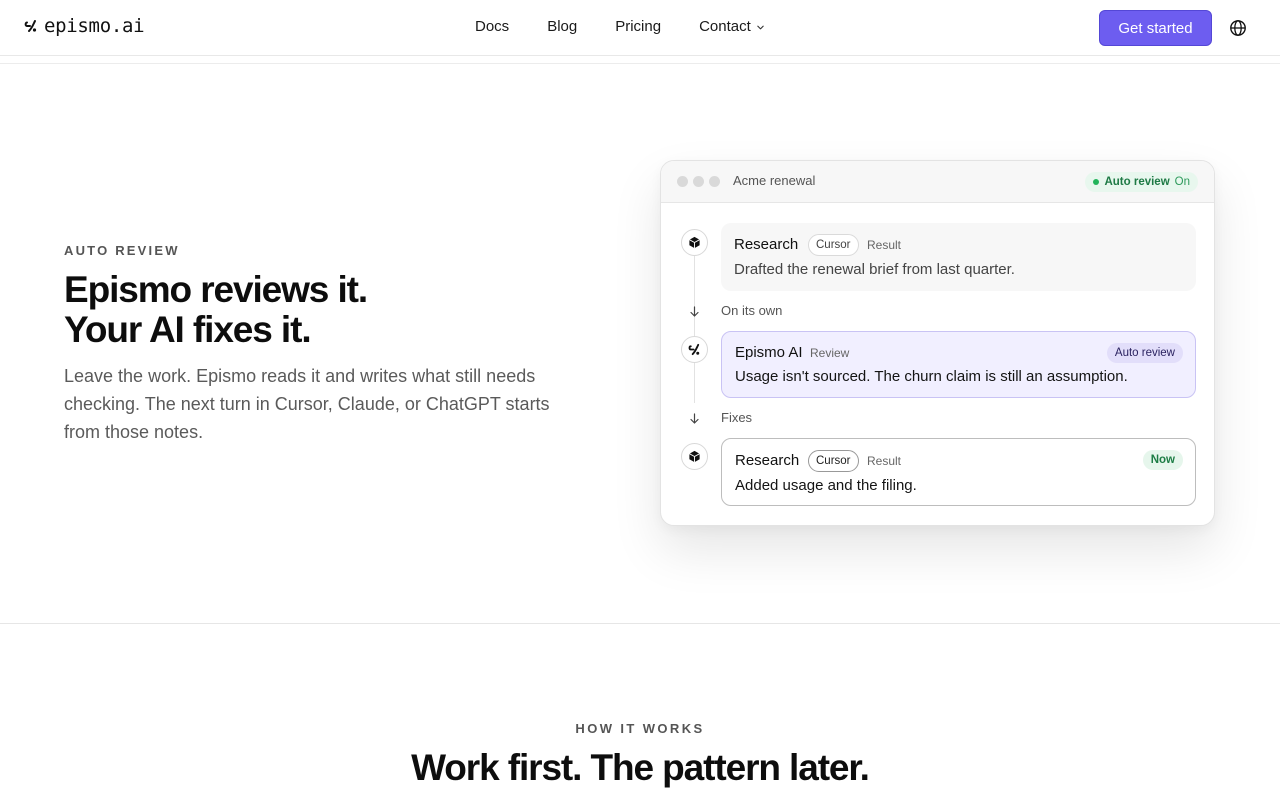 Image resolution: width=1280 pixels, height=800 pixels. I want to click on card-header: Acme renewal Auto review On, so click(937, 182).